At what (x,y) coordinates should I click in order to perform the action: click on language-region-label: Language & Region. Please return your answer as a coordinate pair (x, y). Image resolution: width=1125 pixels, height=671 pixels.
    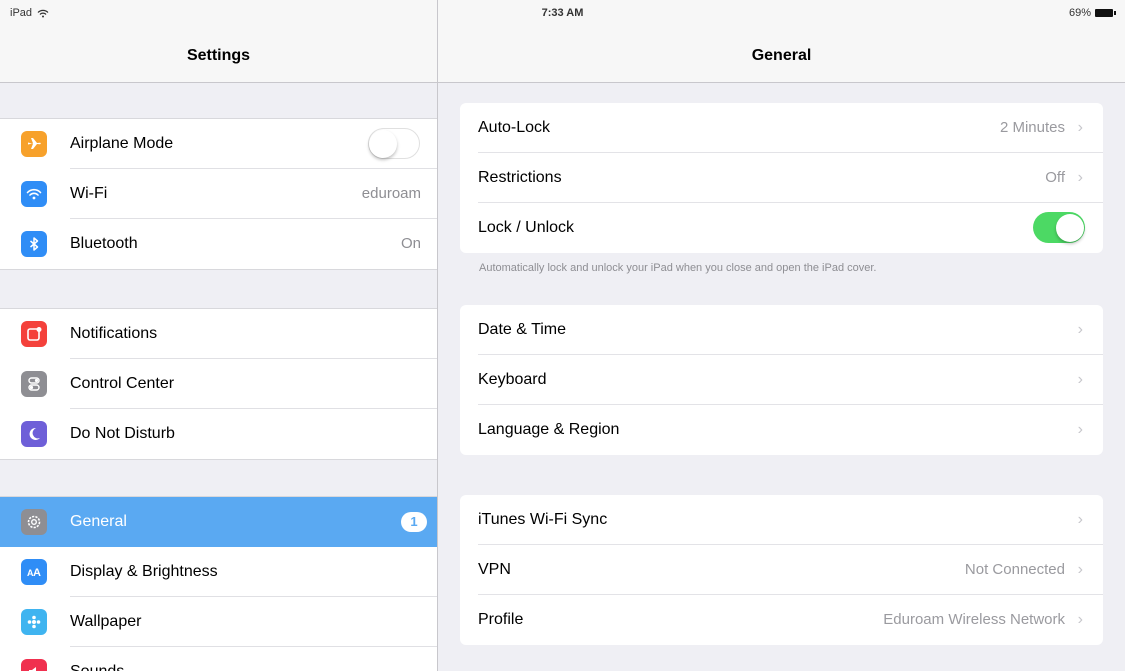
    Looking at the image, I should click on (549, 429).